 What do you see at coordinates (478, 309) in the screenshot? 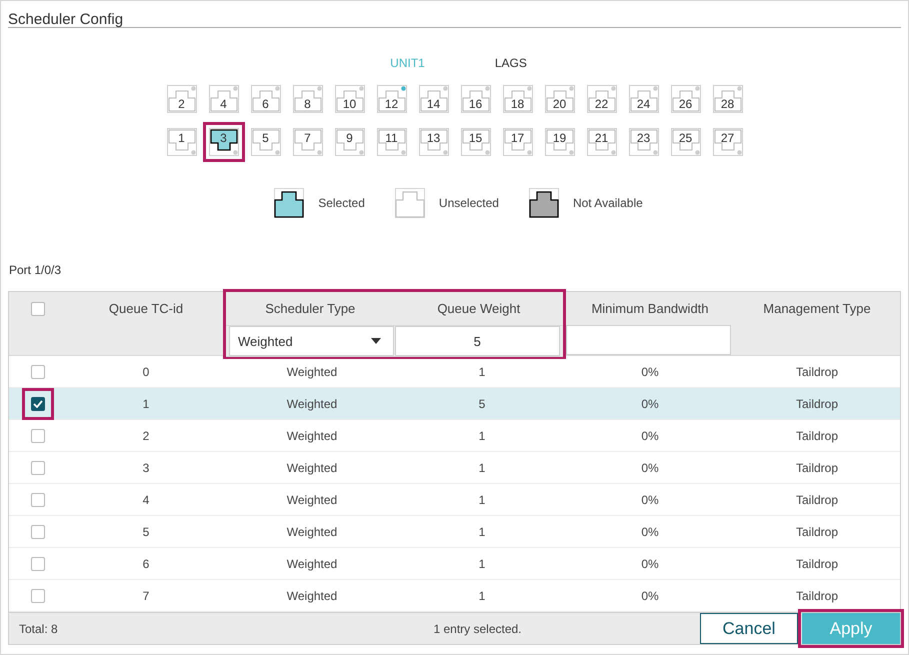
I see `column-header: Queue Weight` at bounding box center [478, 309].